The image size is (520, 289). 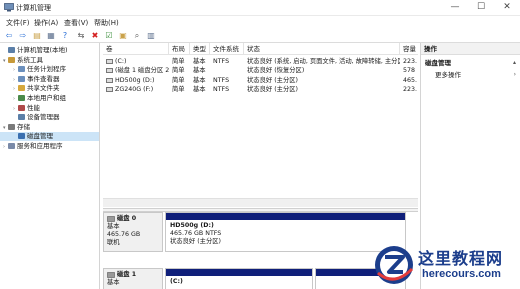 What do you see at coordinates (394, 265) in the screenshot?
I see `watermark-logo` at bounding box center [394, 265].